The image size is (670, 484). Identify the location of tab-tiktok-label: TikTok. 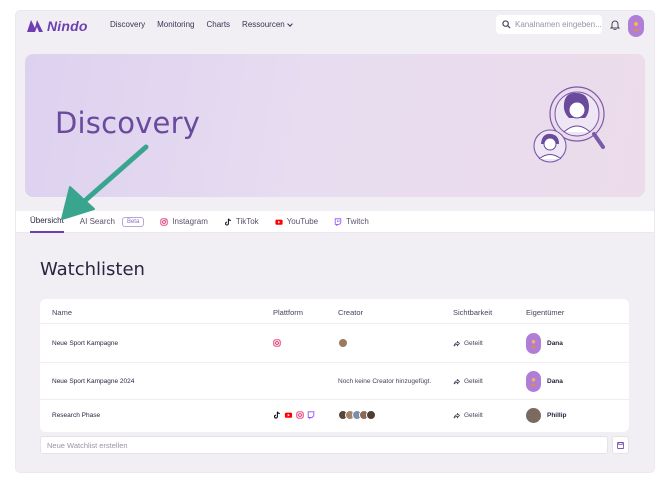
(247, 221).